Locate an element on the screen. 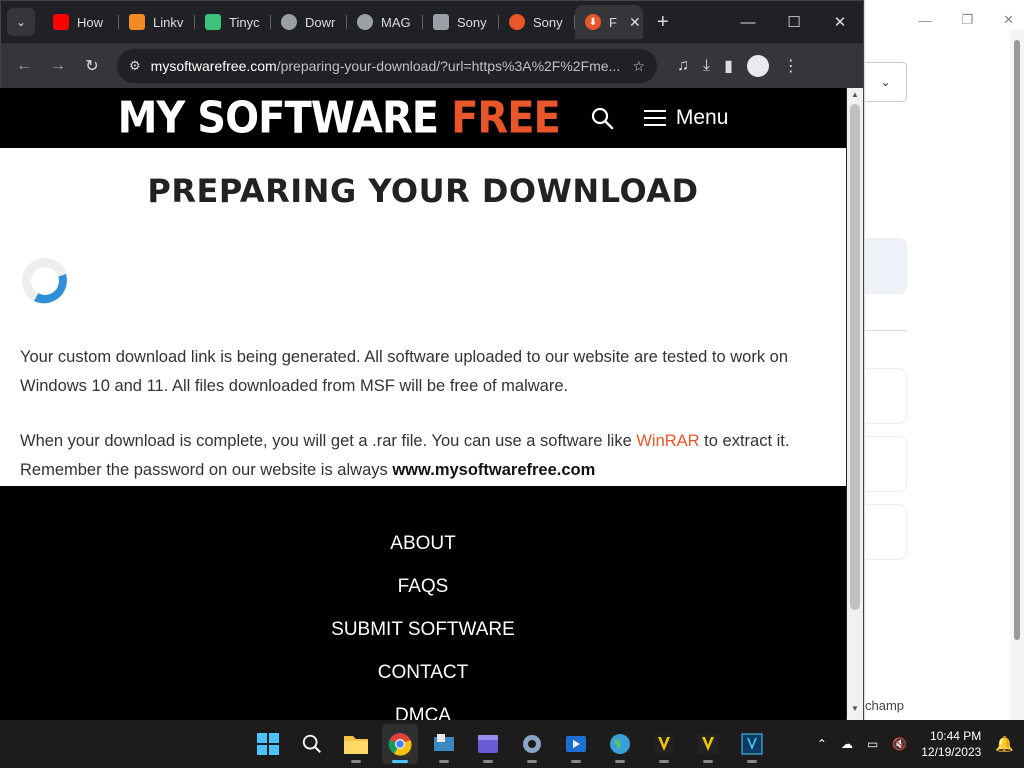 The height and width of the screenshot is (768, 1024). download-icon is located at coordinates (517, 22).